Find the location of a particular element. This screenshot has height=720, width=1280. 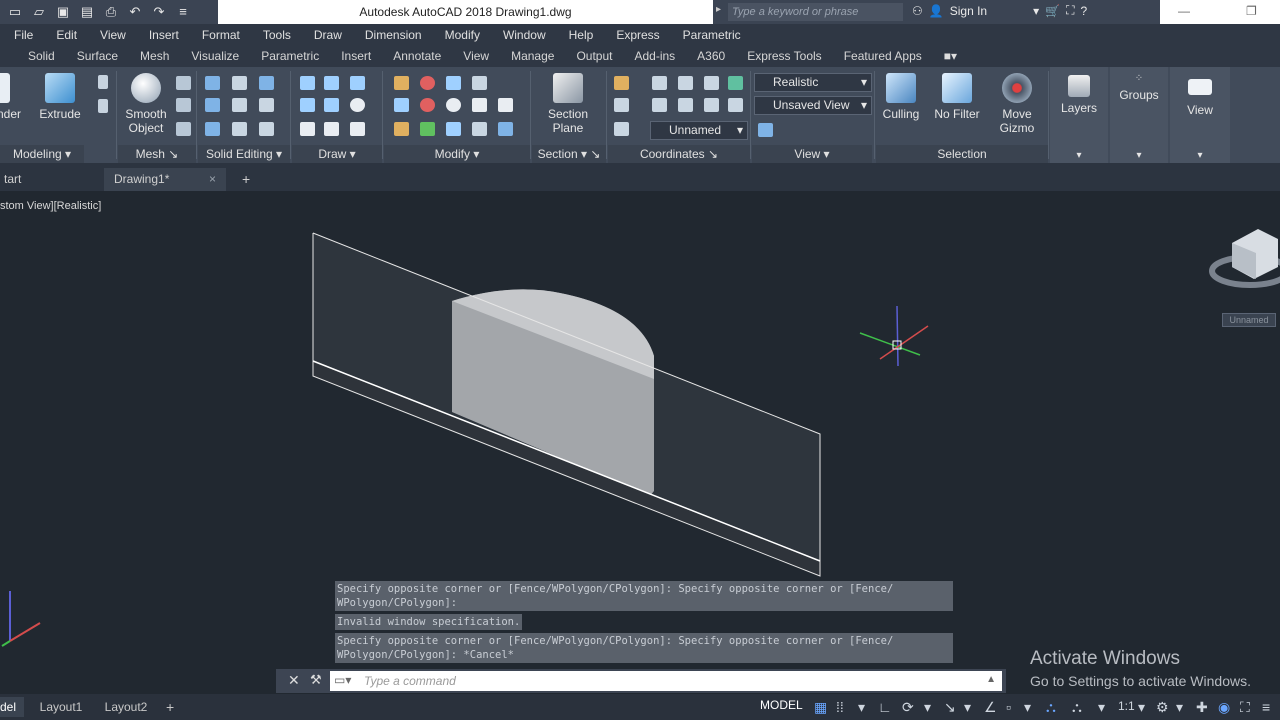

move-icon is located at coordinates (453, 83).